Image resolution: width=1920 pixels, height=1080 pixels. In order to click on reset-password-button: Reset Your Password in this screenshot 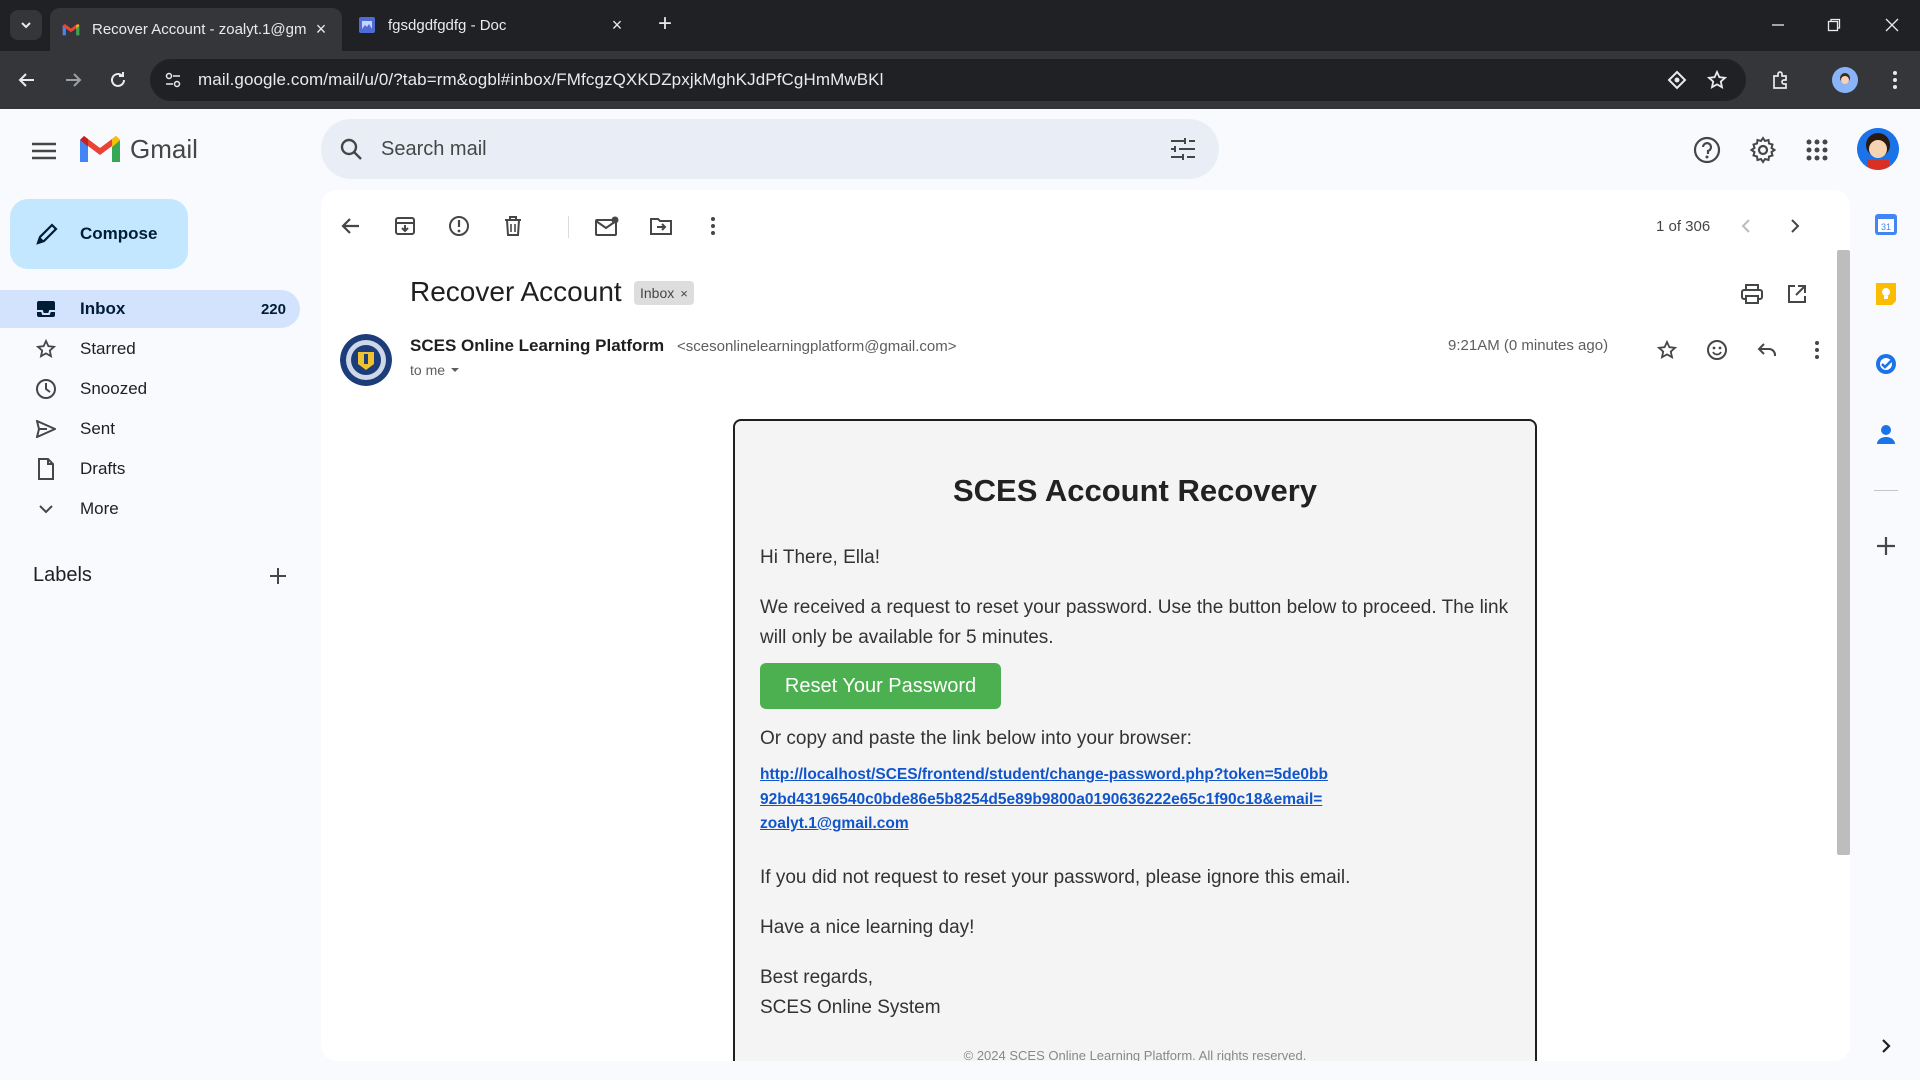, I will do `click(880, 686)`.